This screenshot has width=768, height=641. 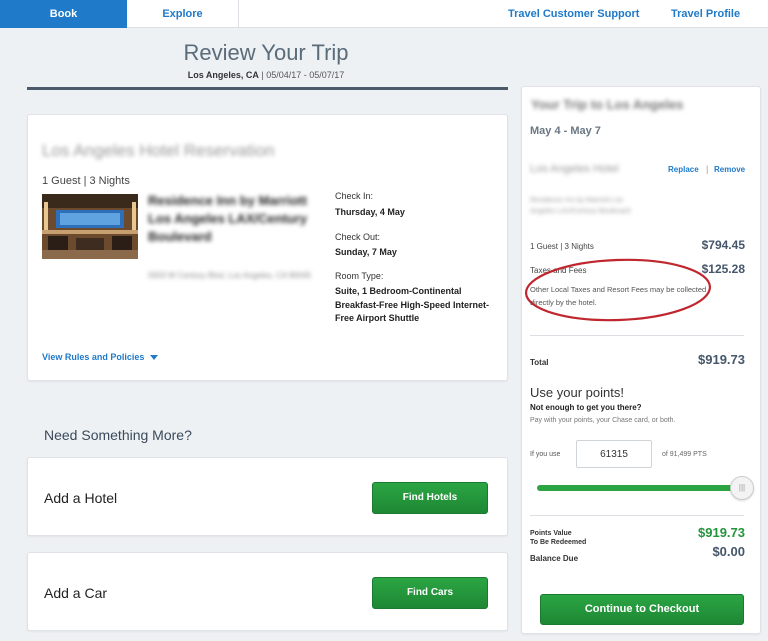 What do you see at coordinates (558, 270) in the screenshot?
I see `taxes-label: Taxes and Fees` at bounding box center [558, 270].